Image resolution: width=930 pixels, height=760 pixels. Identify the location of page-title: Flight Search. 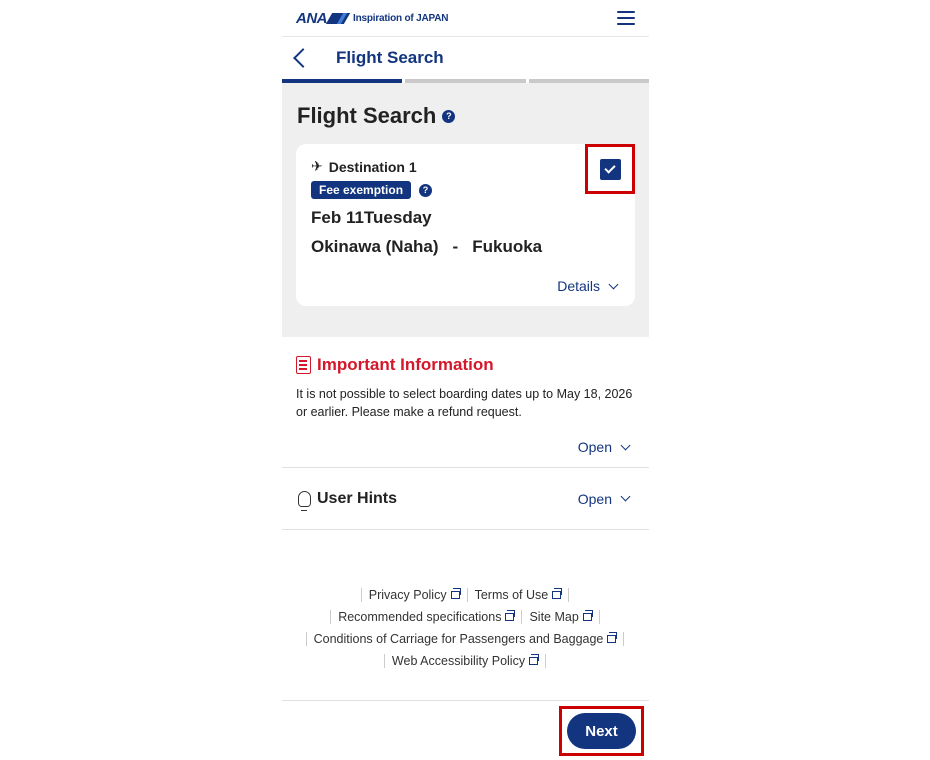
(390, 57).